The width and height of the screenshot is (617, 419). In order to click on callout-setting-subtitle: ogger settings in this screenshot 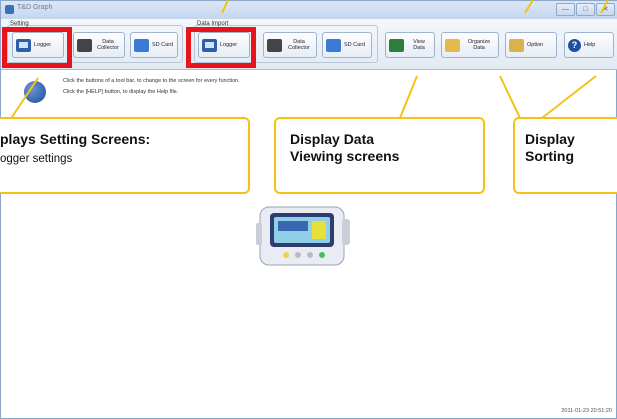, I will do `click(36, 159)`.